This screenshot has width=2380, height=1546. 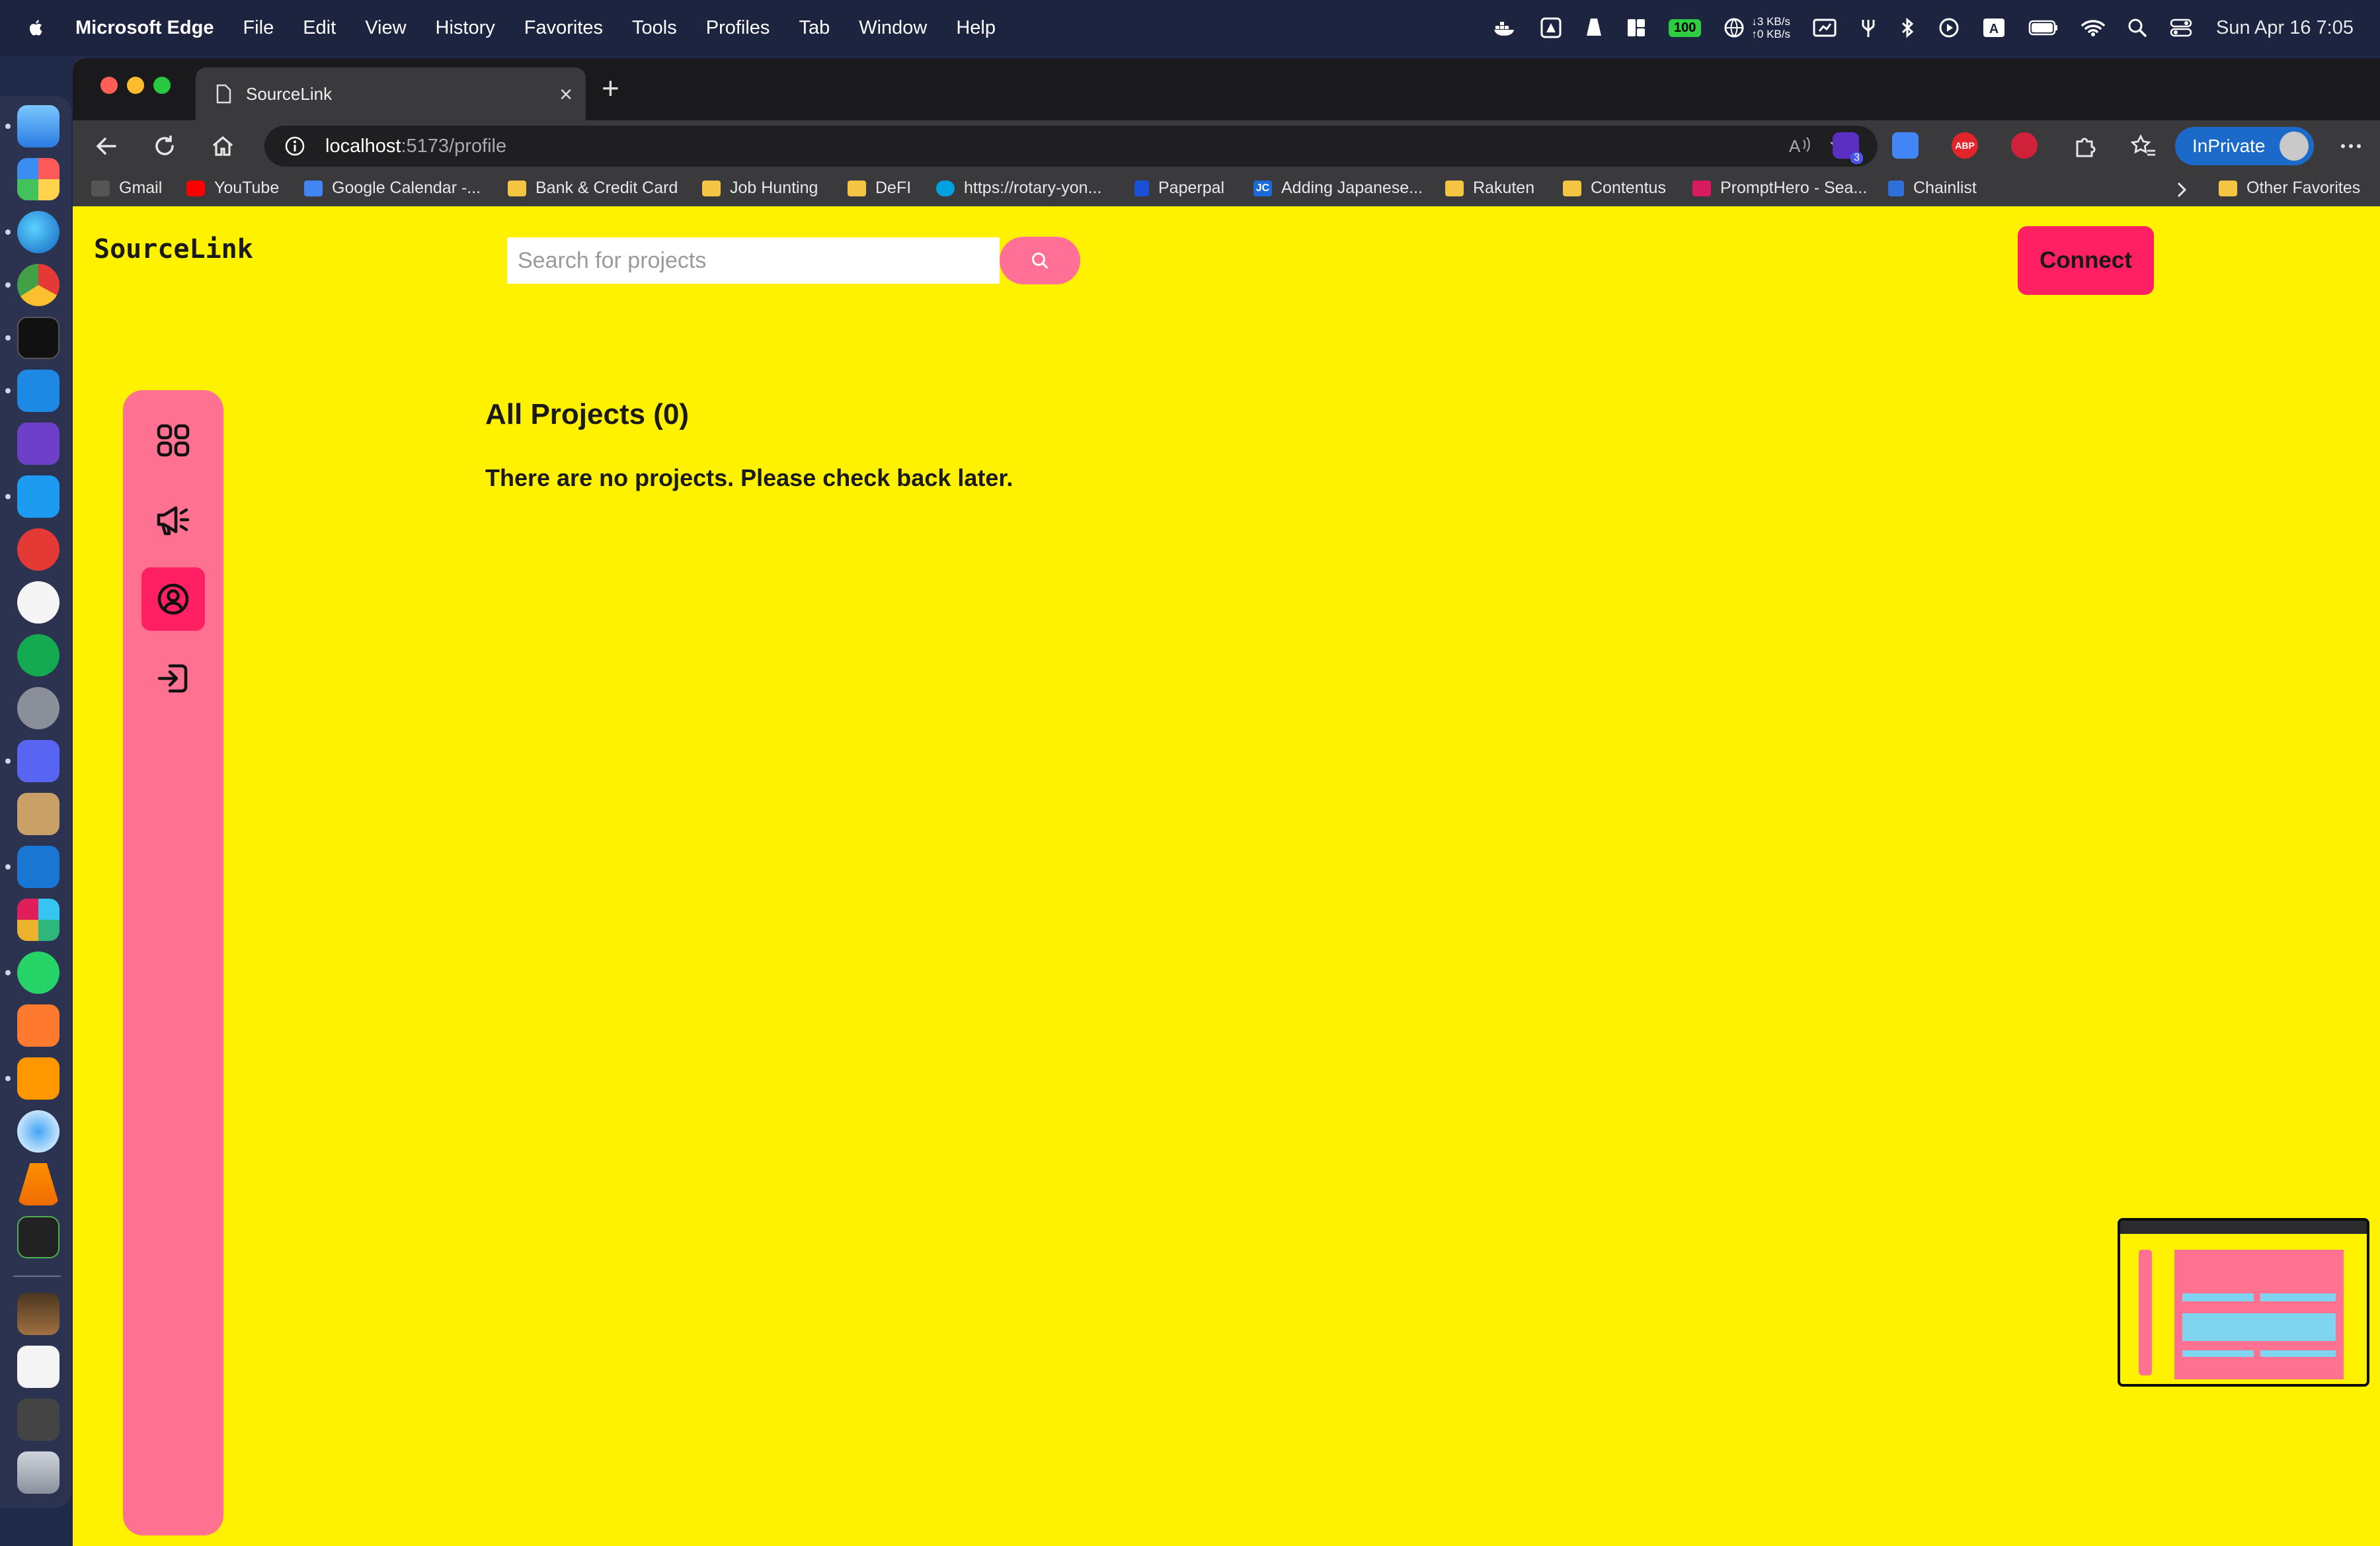 I want to click on trash-icon, so click(x=38, y=1472).